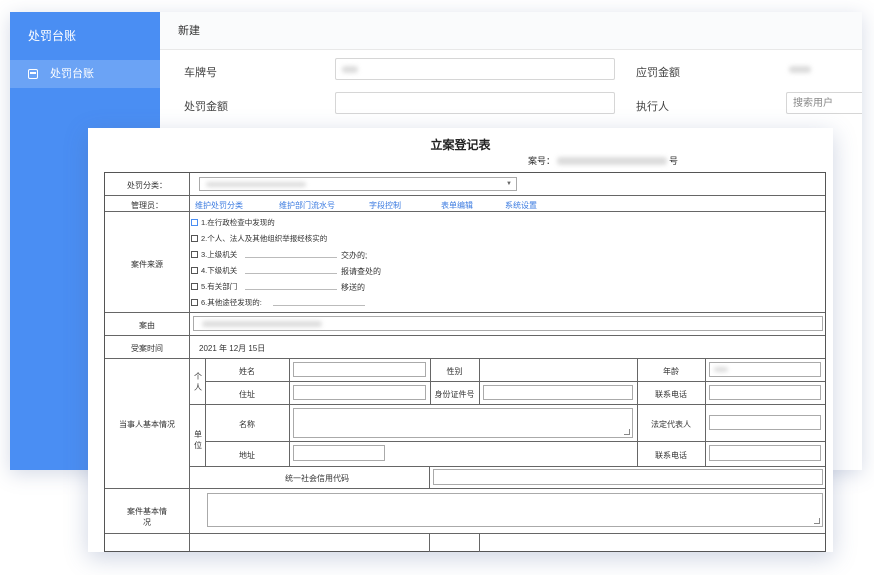 Image resolution: width=874 pixels, height=575 pixels. Describe the element at coordinates (460, 145) in the screenshot. I see `form-title: 立案登记表` at that location.